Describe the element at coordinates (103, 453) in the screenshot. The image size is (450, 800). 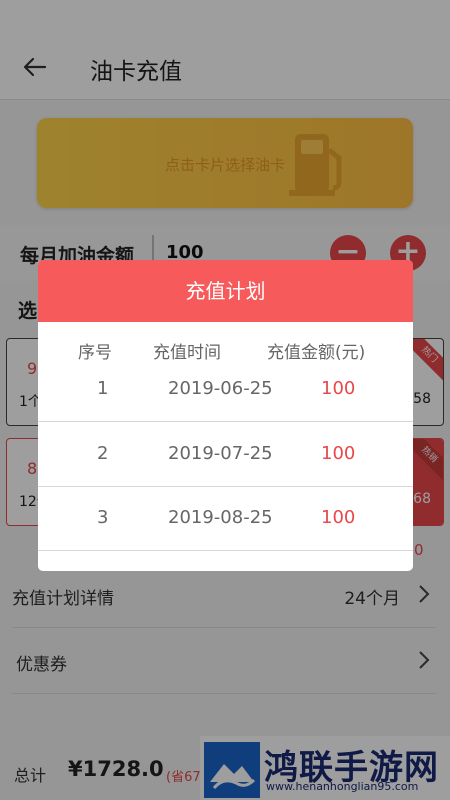
I see `row-index: 2` at that location.